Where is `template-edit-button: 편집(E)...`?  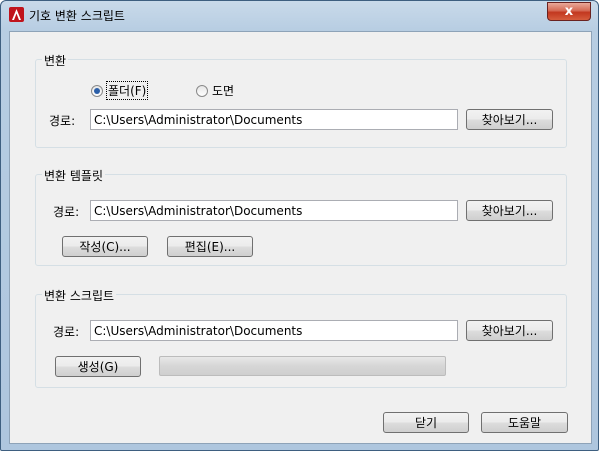
template-edit-button: 편집(E)... is located at coordinates (210, 246).